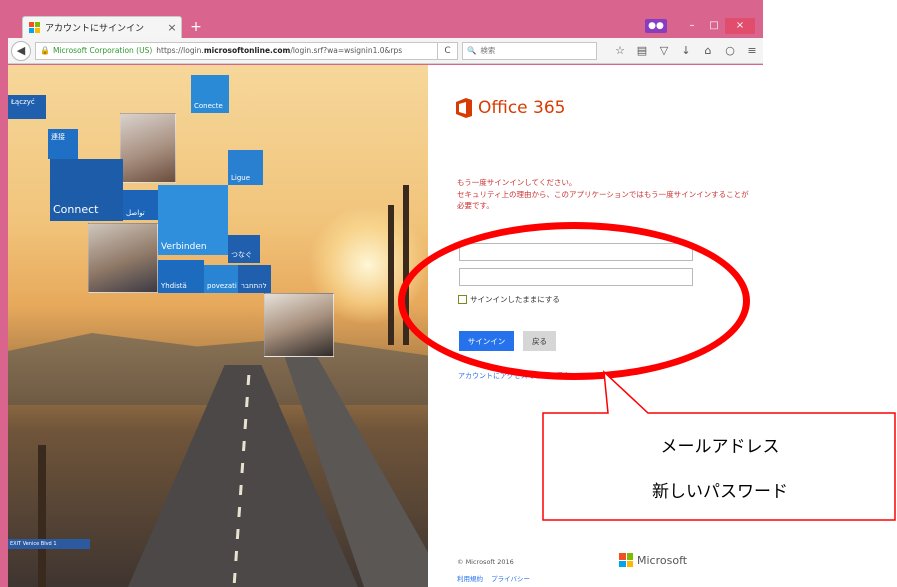 This screenshot has width=897, height=587. Describe the element at coordinates (172, 27) in the screenshot. I see `tab-close-icon: ×` at that location.